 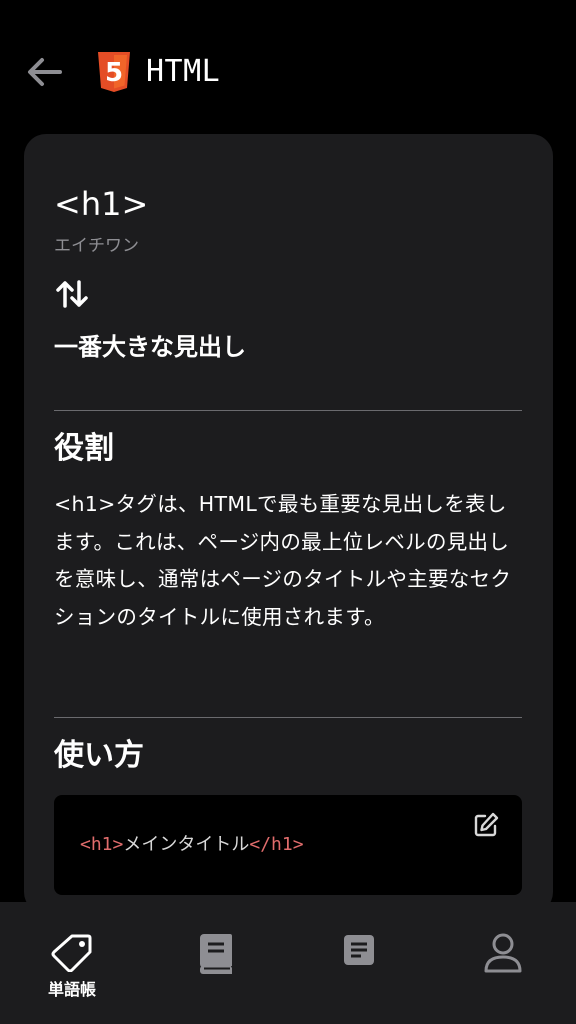 What do you see at coordinates (288, 963) in the screenshot?
I see `bottom-nav: 単語帳` at bounding box center [288, 963].